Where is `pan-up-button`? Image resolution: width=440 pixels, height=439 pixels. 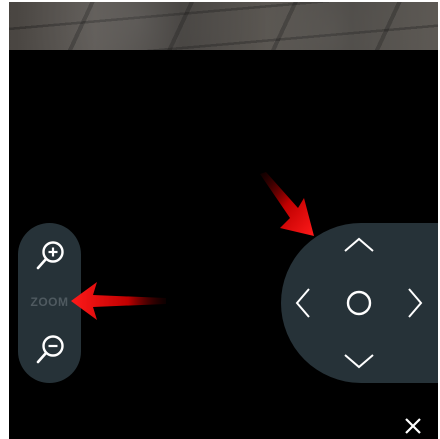
pan-up-button is located at coordinates (359, 245).